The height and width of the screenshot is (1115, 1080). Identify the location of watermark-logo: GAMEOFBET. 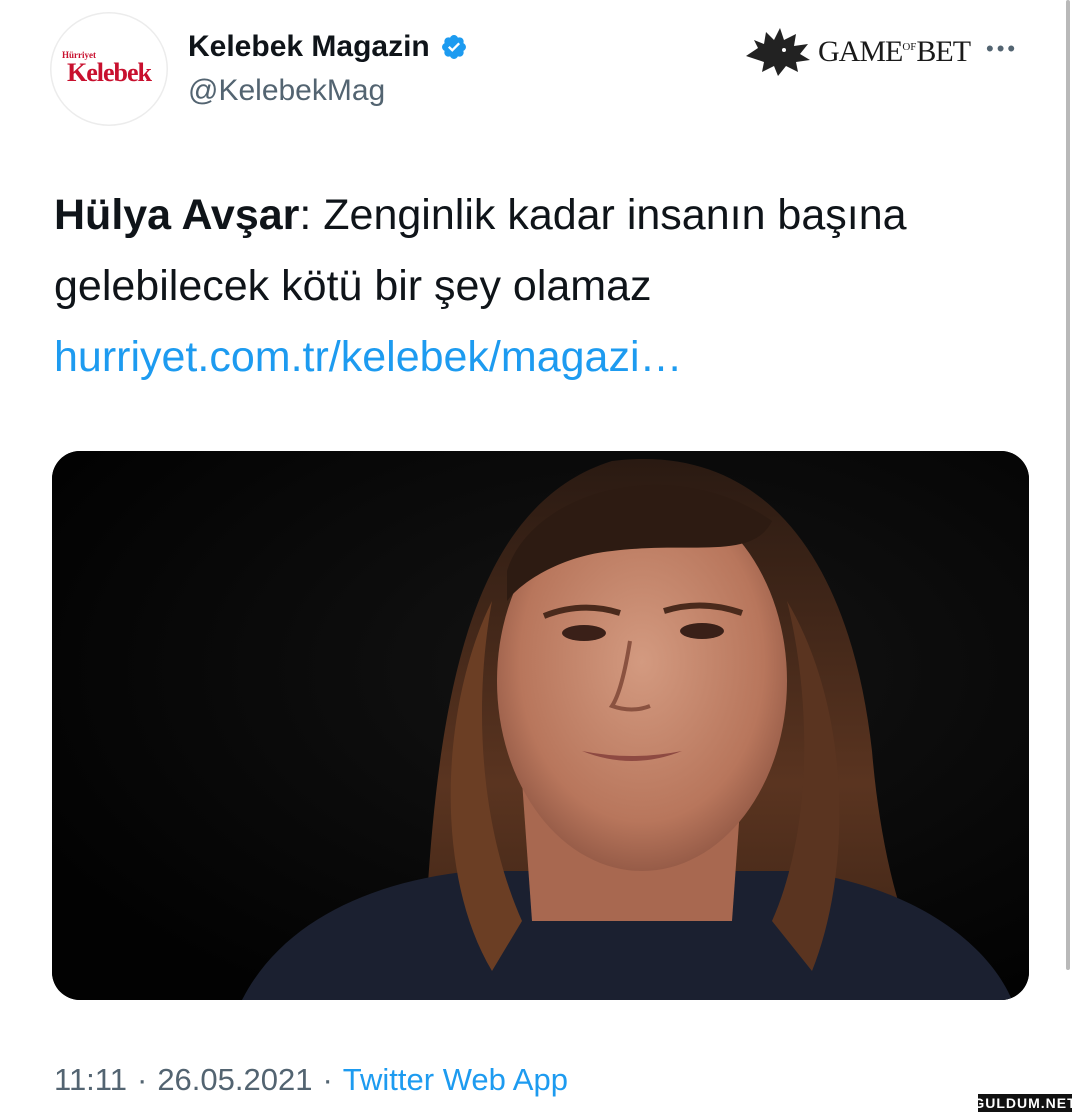
(857, 52).